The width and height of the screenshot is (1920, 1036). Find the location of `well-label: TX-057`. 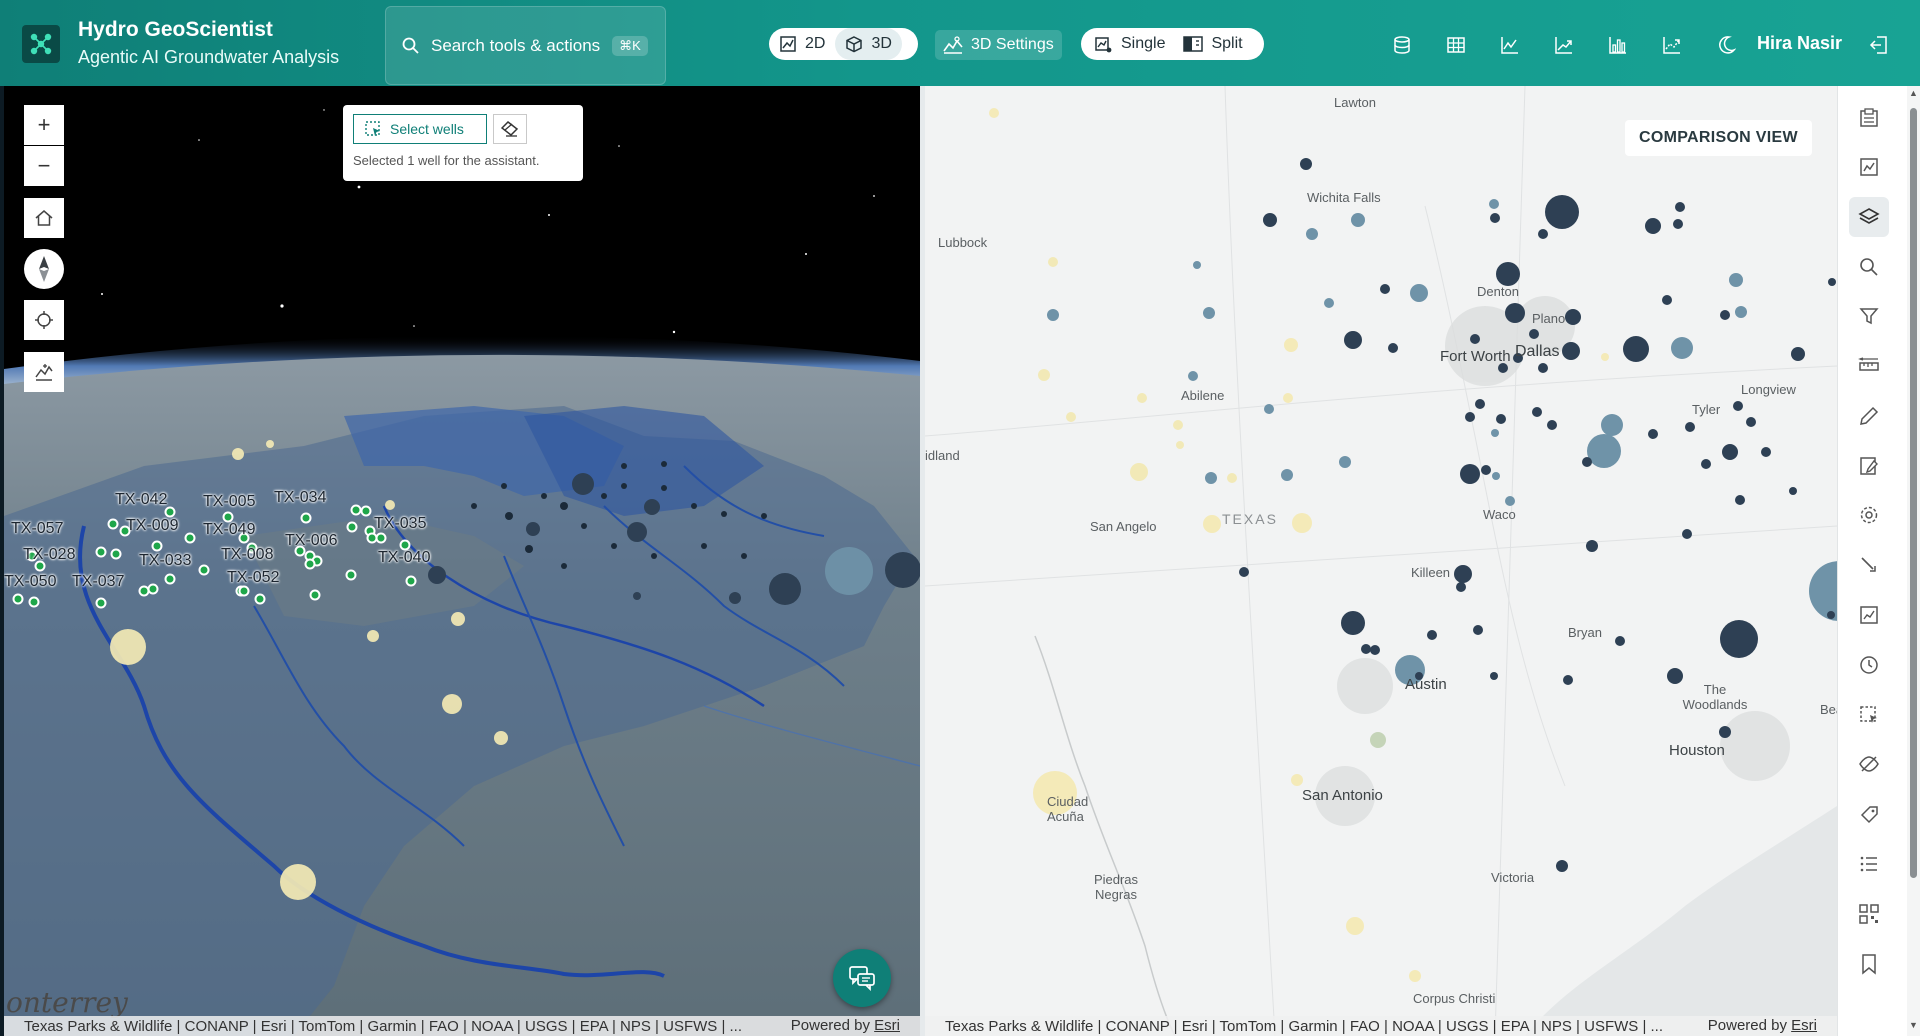

well-label: TX-057 is located at coordinates (37, 529).